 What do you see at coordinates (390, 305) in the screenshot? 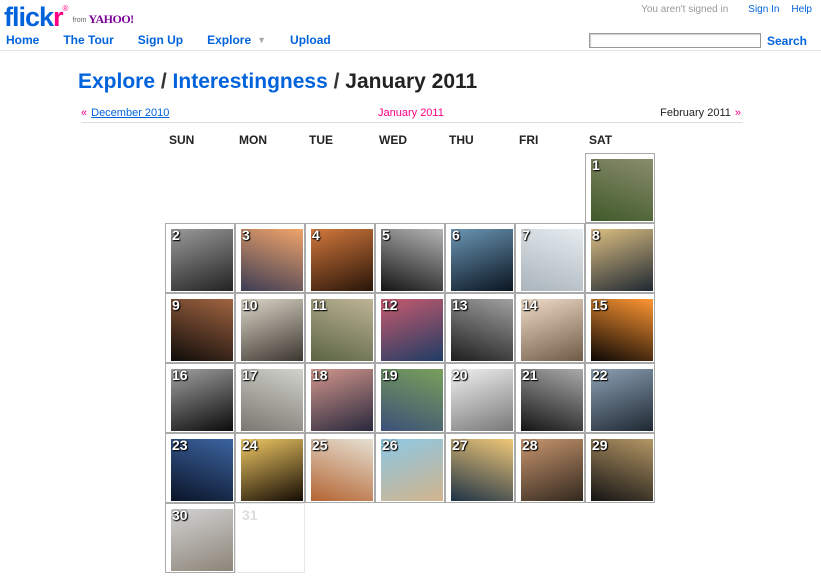
I see `day-number: 12` at bounding box center [390, 305].